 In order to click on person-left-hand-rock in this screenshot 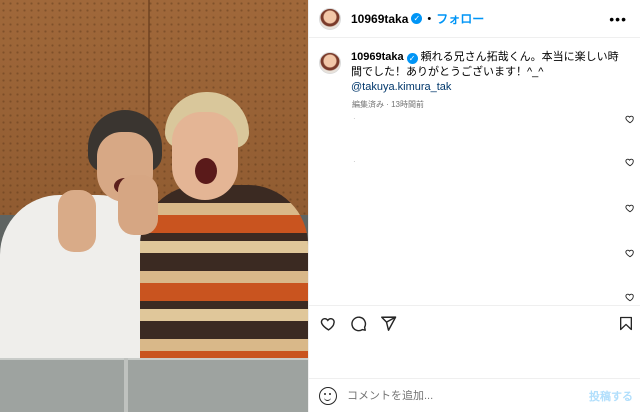, I will do `click(138, 205)`.